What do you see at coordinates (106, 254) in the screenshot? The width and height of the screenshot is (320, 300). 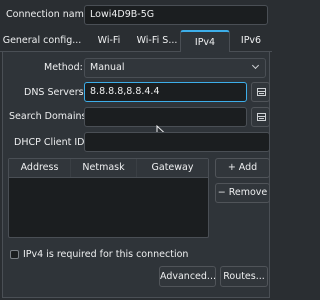 I see `ipv4-required-label: IPv4 is required for this connection` at bounding box center [106, 254].